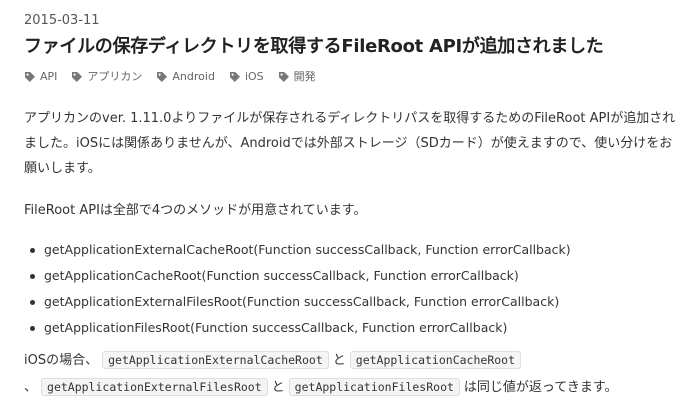 The image size is (697, 408). What do you see at coordinates (215, 360) in the screenshot?
I see `code-external-cache-root: getApplicationExternalCacheRoot` at bounding box center [215, 360].